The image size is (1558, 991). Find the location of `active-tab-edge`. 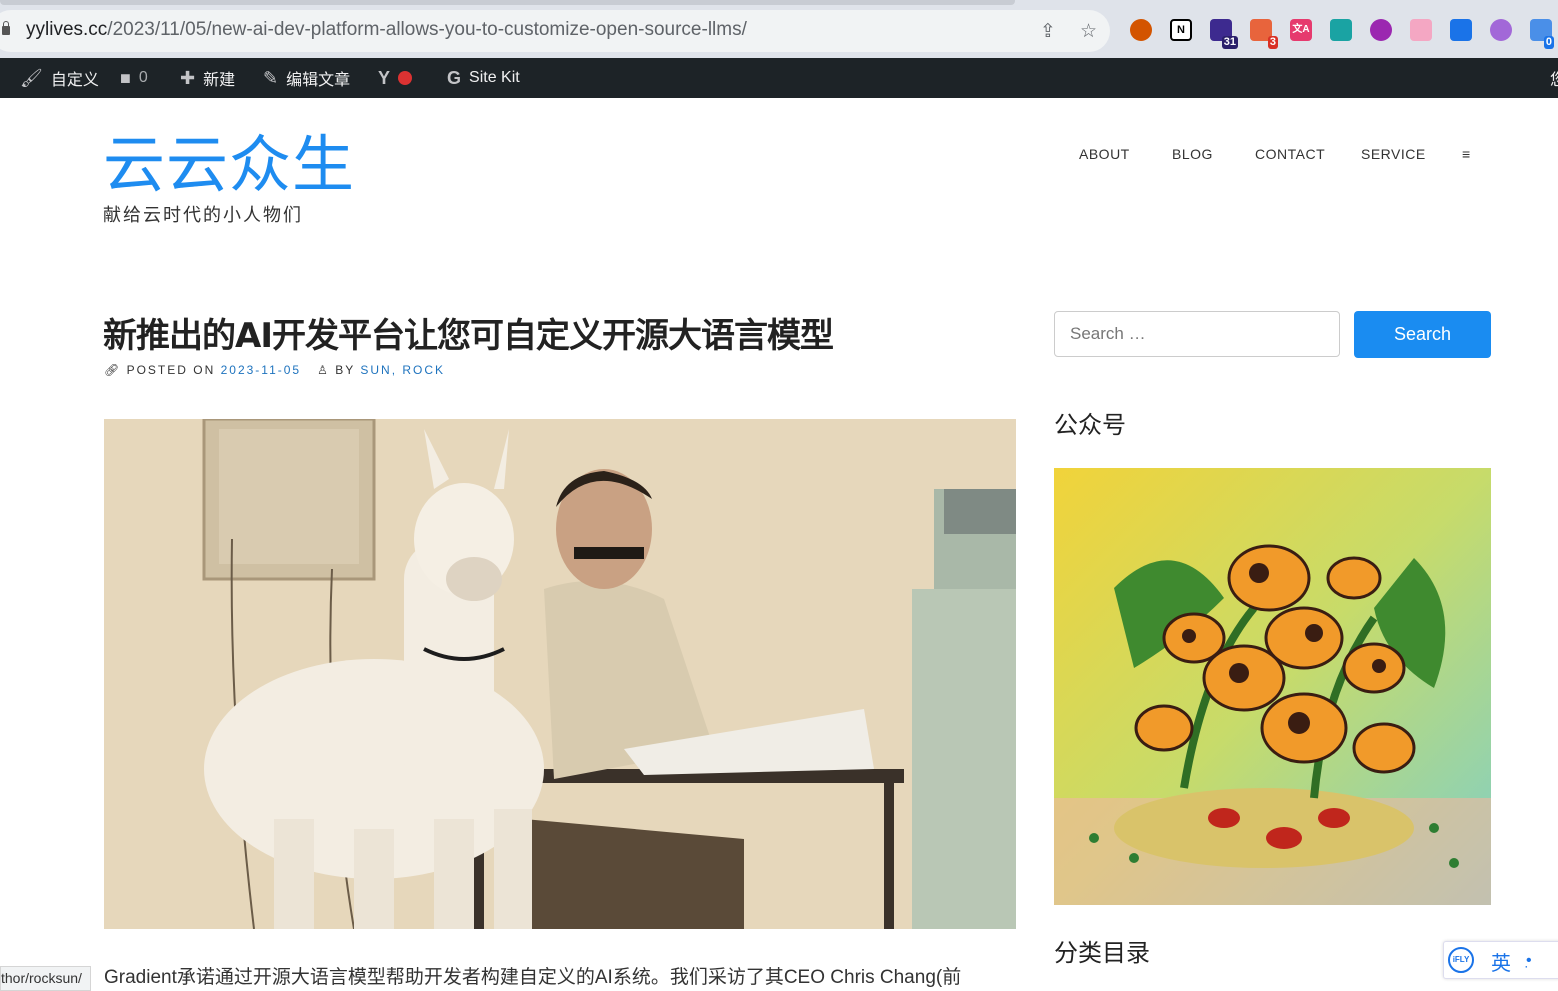

active-tab-edge is located at coordinates (507, 2).